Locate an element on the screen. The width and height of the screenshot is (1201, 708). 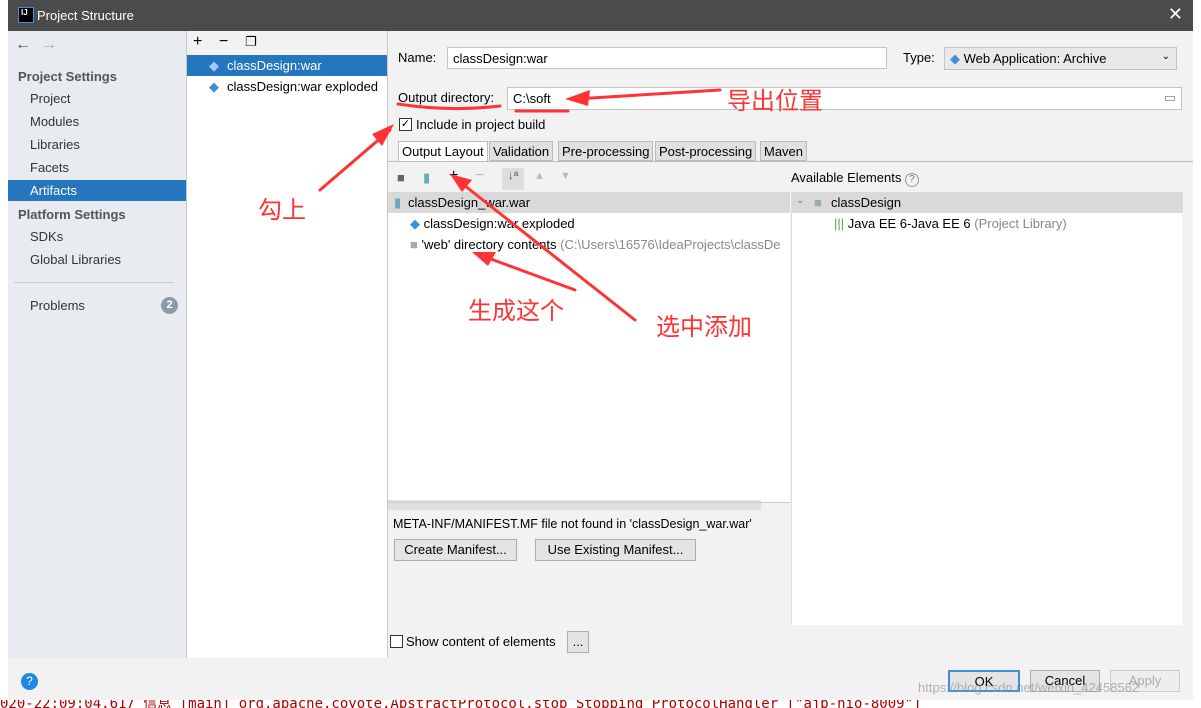
arrowhead is located at coordinates (577, 98).